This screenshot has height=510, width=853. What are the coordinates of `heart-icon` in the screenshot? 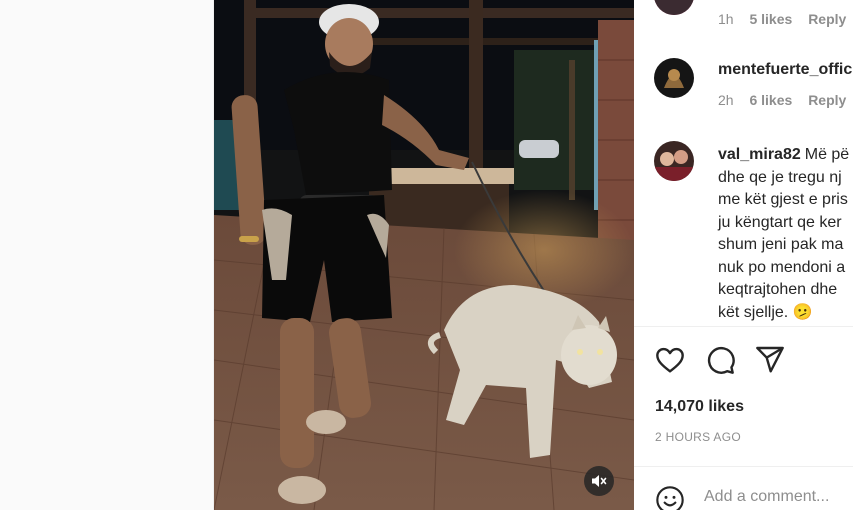 It's located at (670, 360).